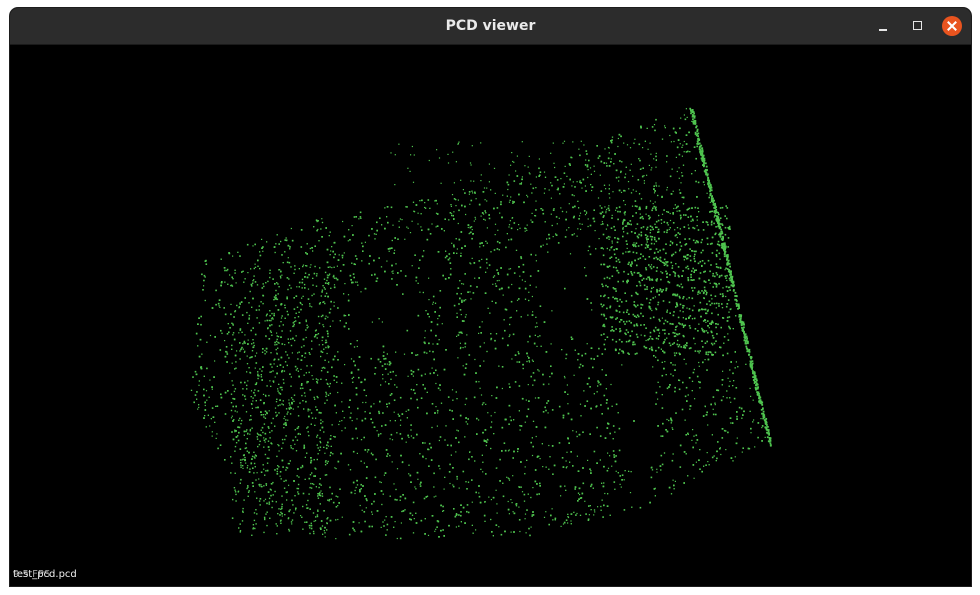  Describe the element at coordinates (884, 26) in the screenshot. I see `minimize-icon` at that location.